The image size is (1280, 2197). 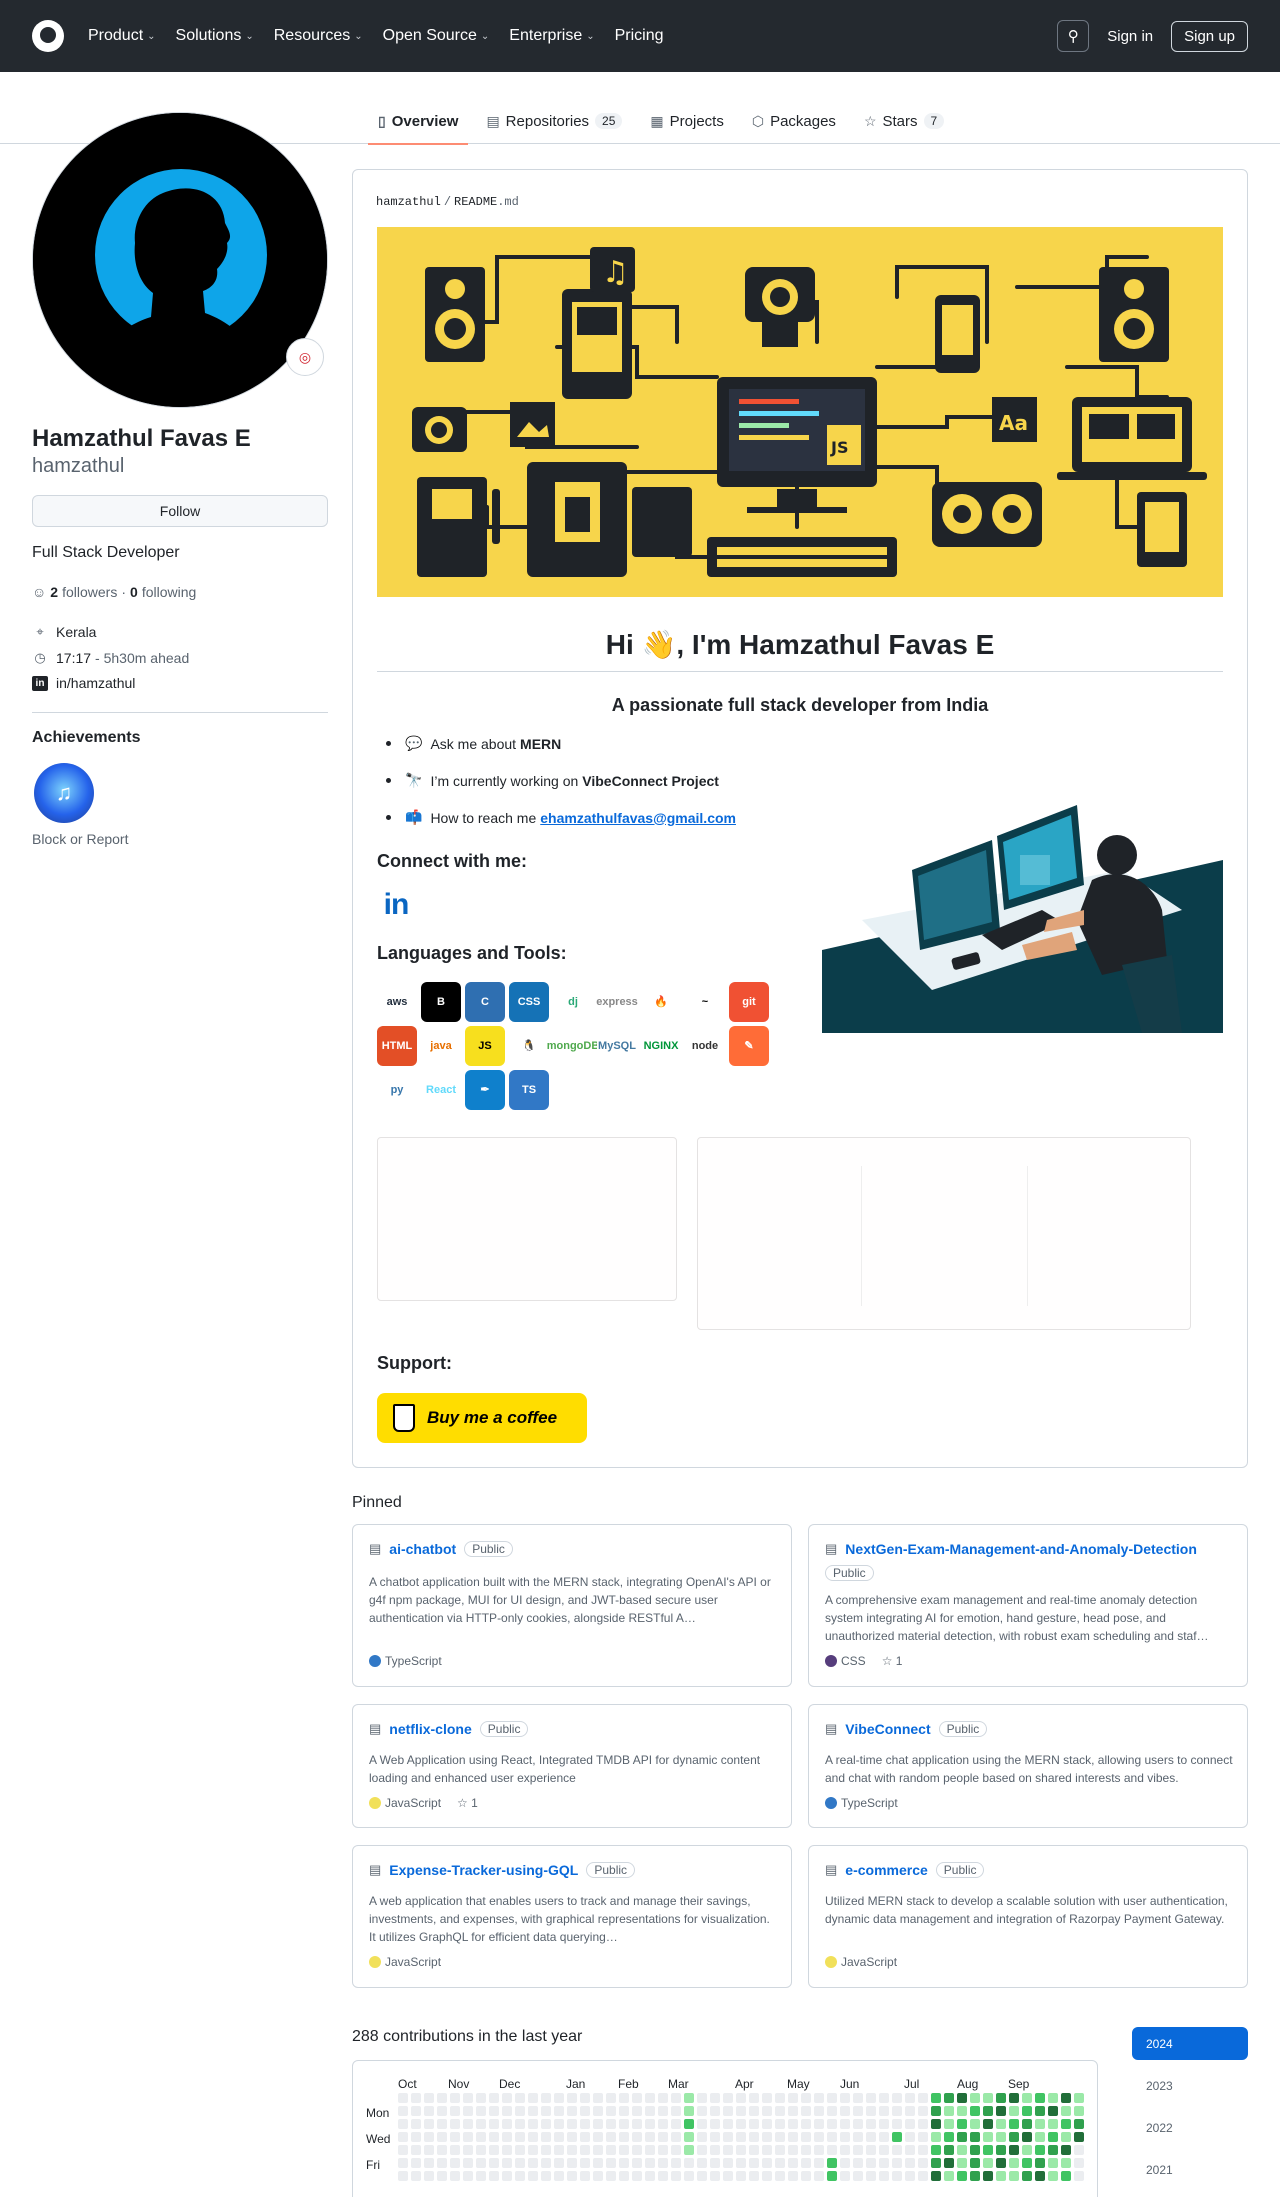 What do you see at coordinates (529, 1090) in the screenshot?
I see `tool-icon: TS` at bounding box center [529, 1090].